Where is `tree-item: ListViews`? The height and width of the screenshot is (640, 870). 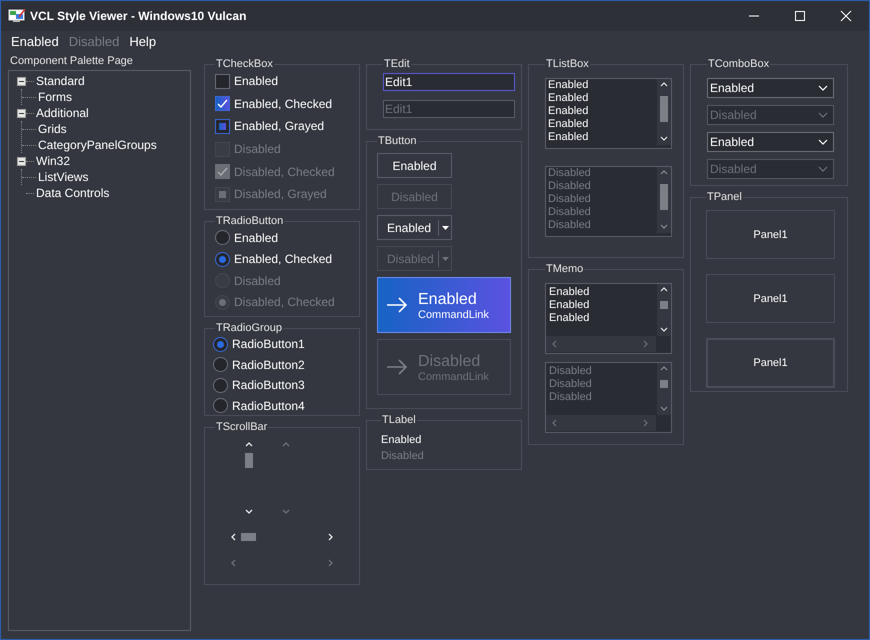
tree-item: ListViews is located at coordinates (63, 177).